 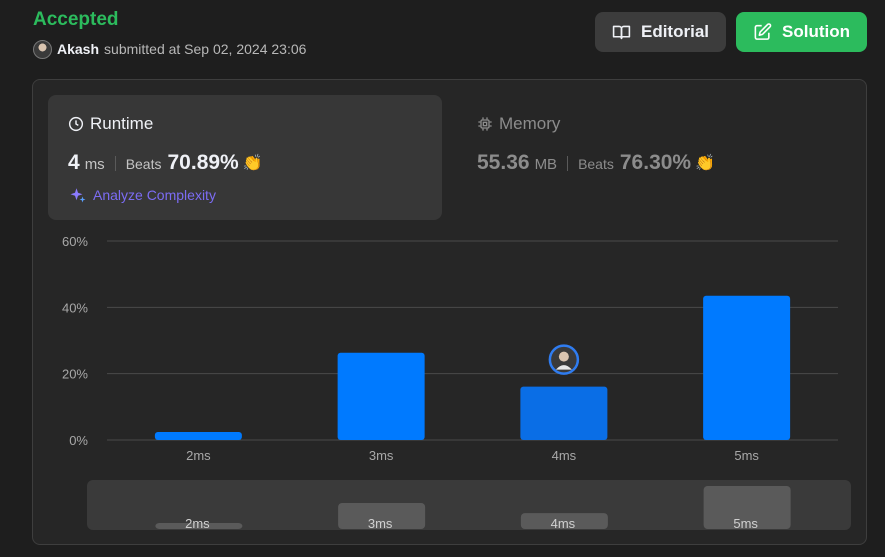 What do you see at coordinates (198, 436) in the screenshot?
I see `bar-2ms` at bounding box center [198, 436].